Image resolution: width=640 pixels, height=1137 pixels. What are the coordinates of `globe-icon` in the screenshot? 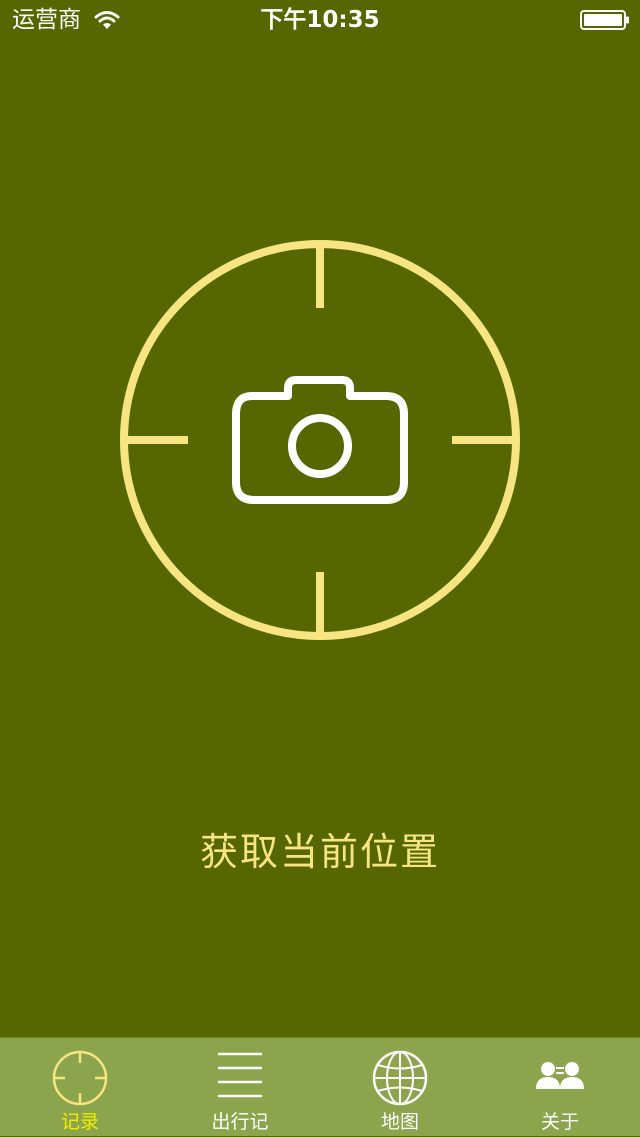 It's located at (400, 1078).